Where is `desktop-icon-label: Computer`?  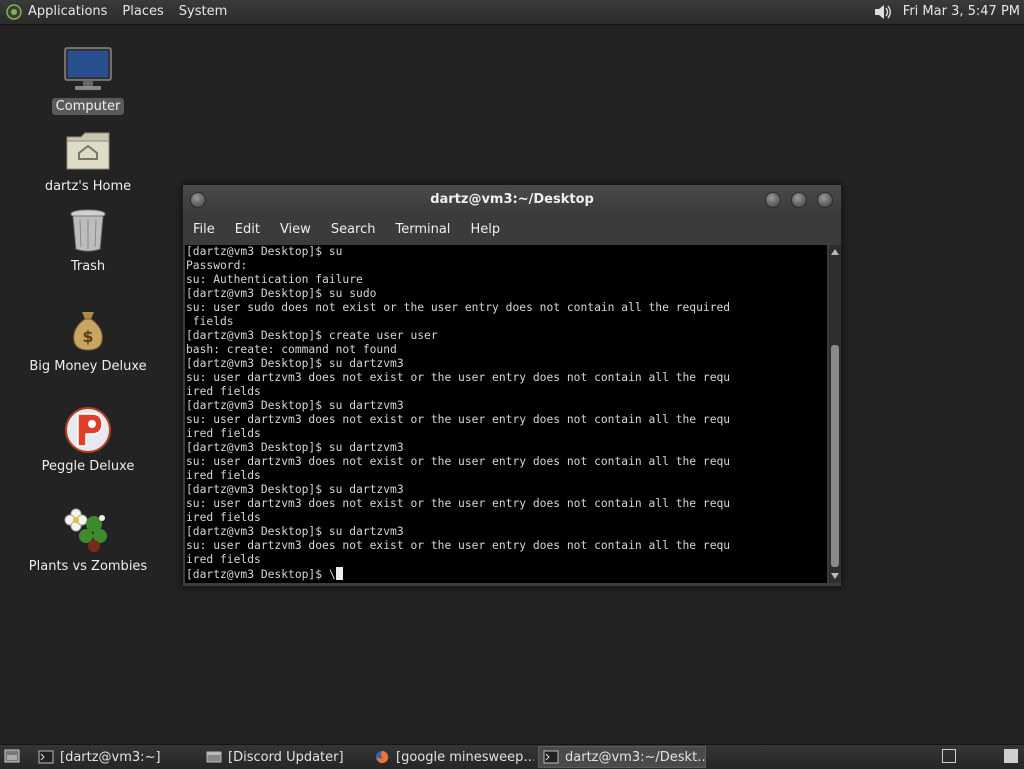
desktop-icon-label: Computer is located at coordinates (88, 106).